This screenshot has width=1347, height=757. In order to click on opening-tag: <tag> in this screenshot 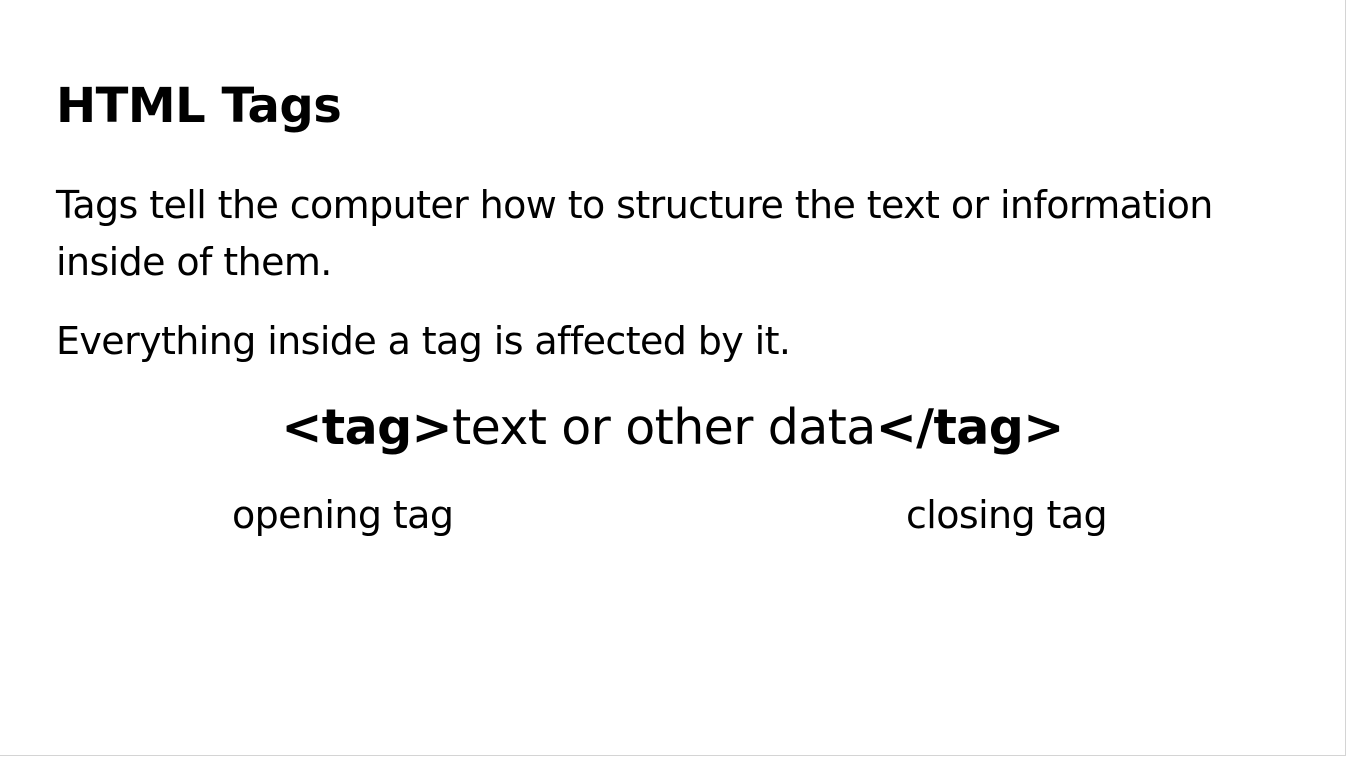, I will do `click(367, 427)`.